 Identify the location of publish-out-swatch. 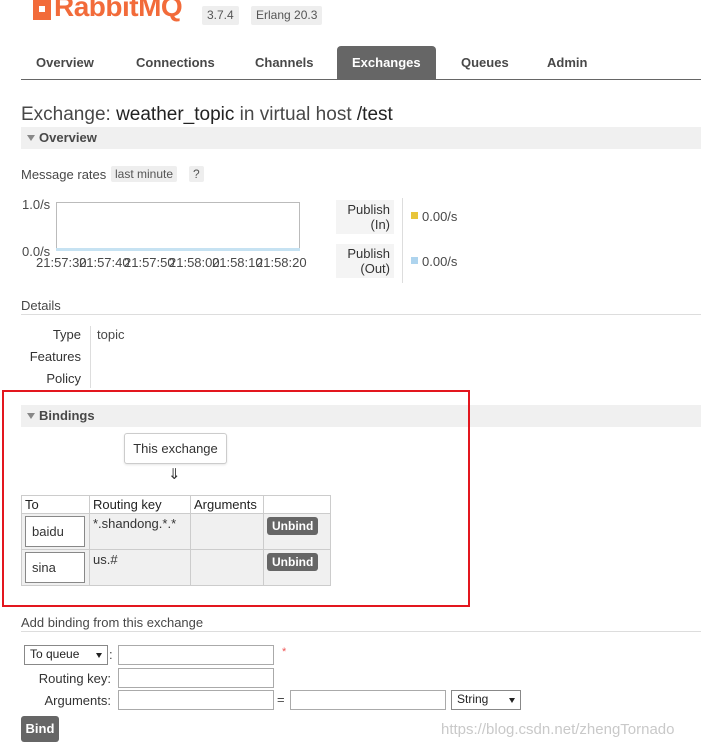
(414, 260).